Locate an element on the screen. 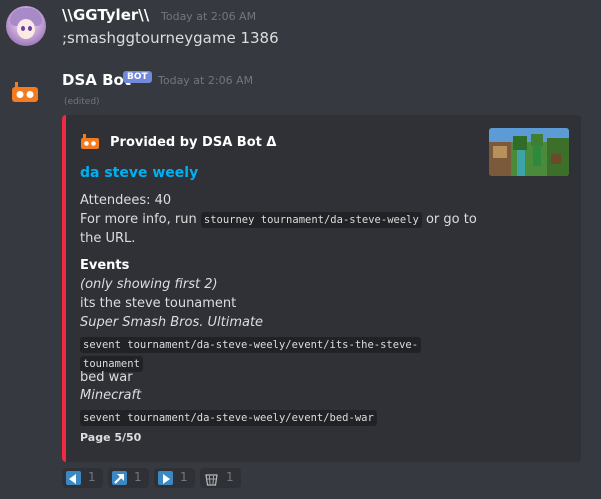  user-avatar is located at coordinates (26, 26).